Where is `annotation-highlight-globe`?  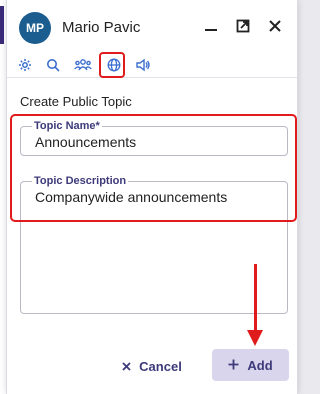 annotation-highlight-globe is located at coordinates (112, 65).